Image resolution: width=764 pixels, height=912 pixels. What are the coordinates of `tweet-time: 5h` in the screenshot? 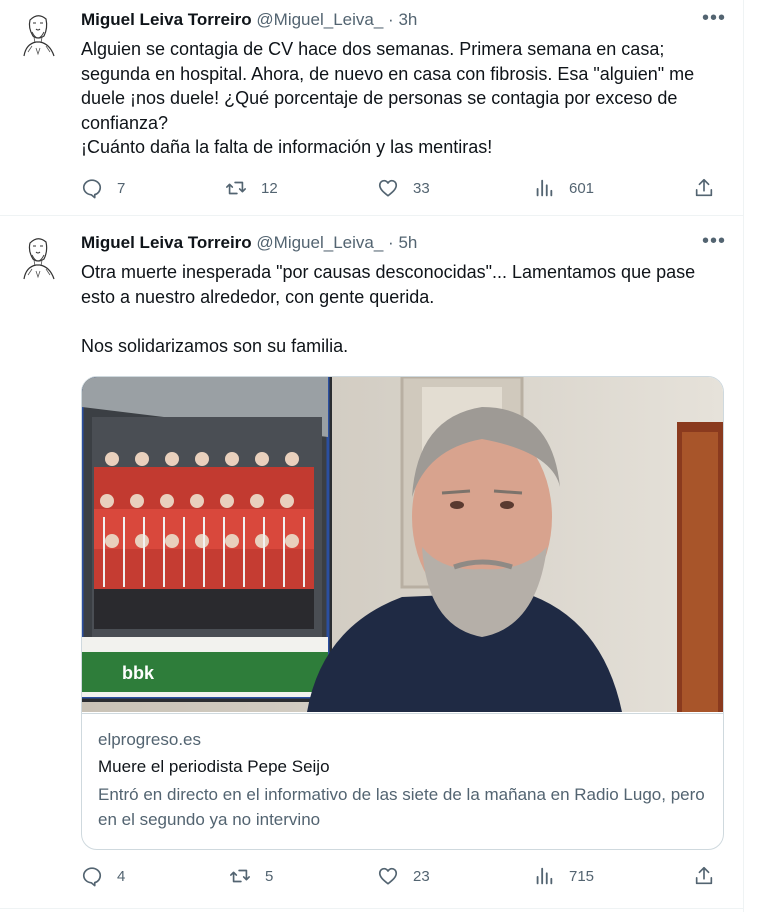 It's located at (407, 242).